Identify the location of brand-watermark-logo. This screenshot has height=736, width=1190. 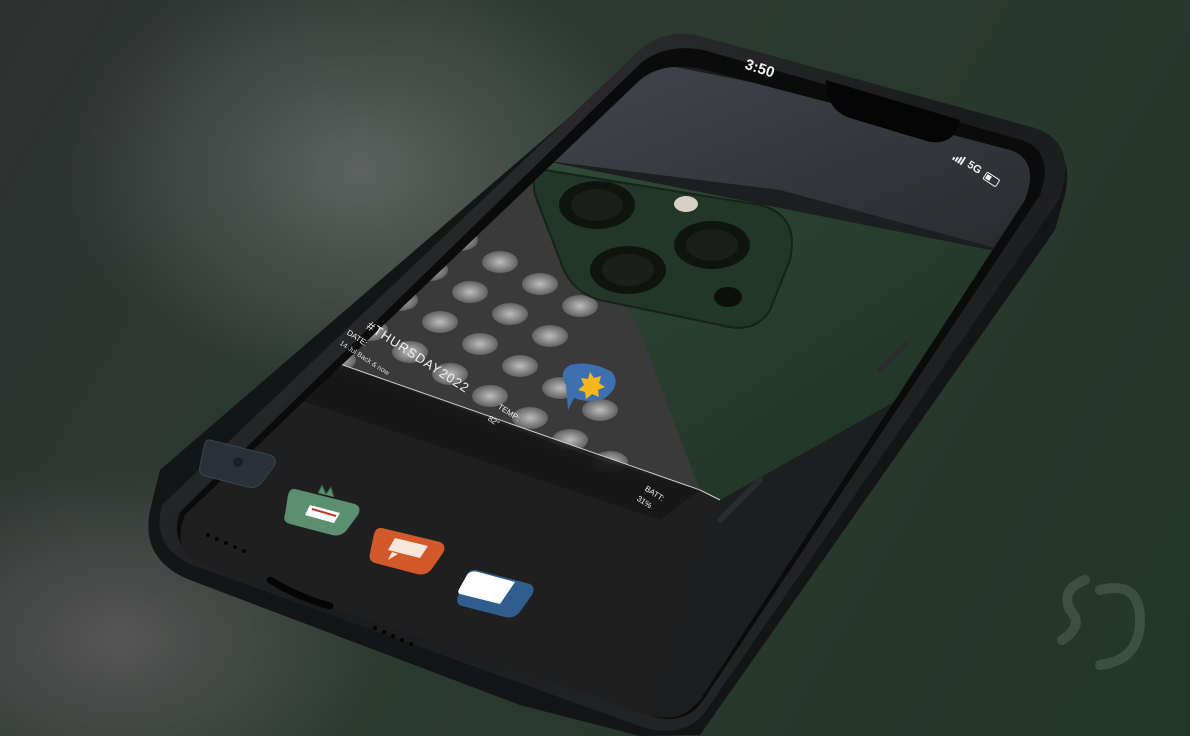
(1101, 622).